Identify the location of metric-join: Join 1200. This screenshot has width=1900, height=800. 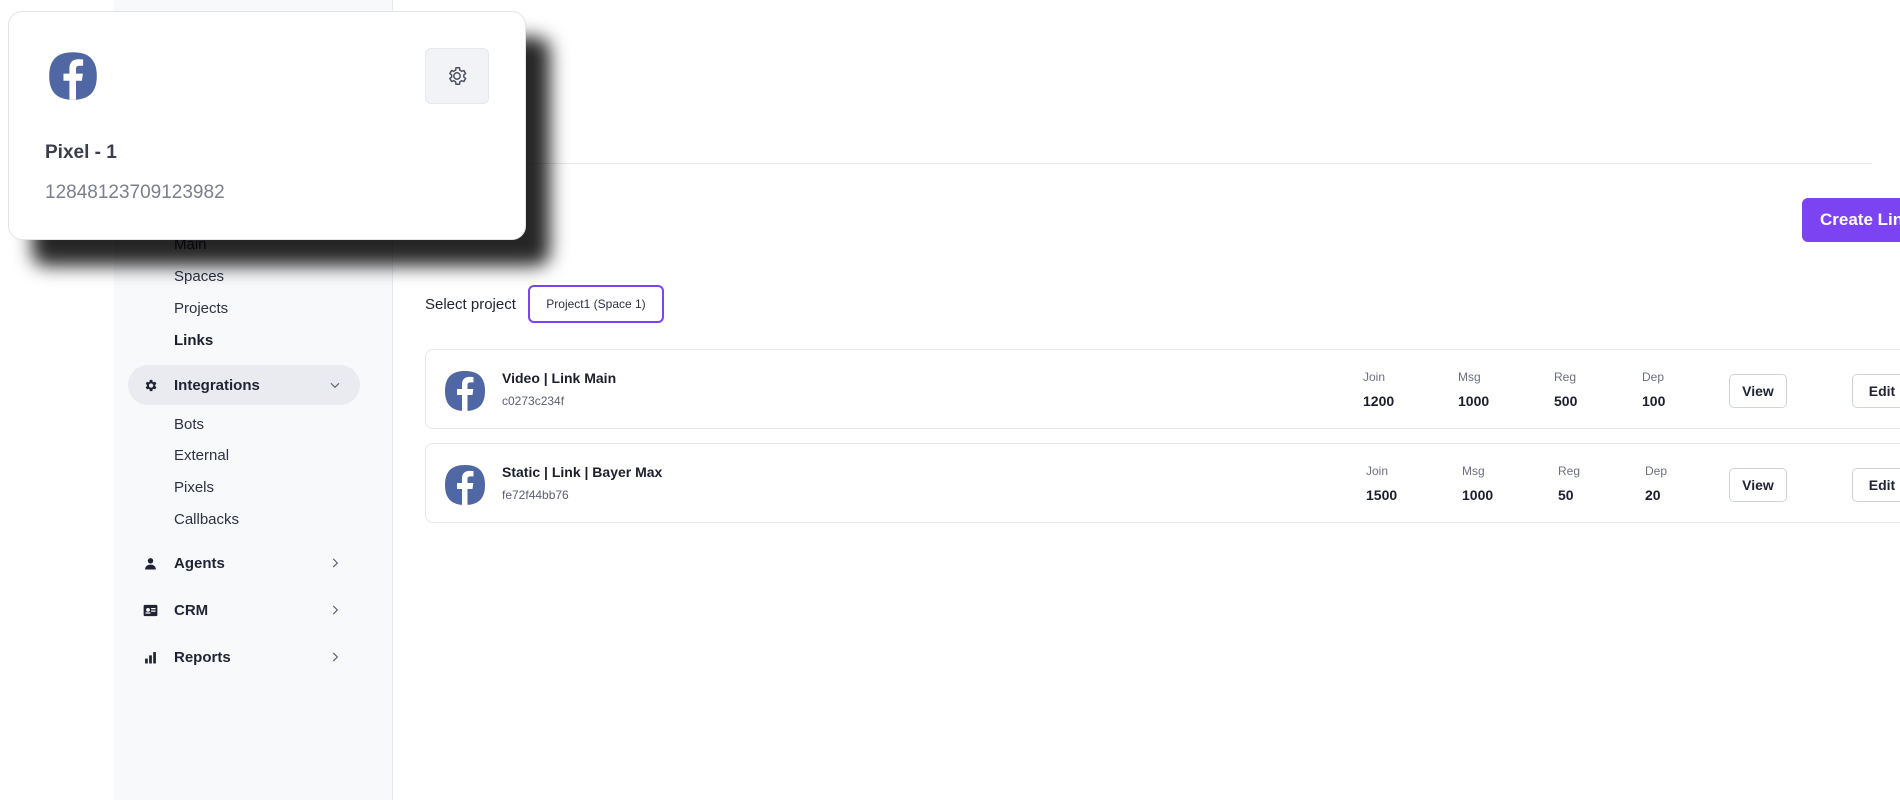
(1378, 389).